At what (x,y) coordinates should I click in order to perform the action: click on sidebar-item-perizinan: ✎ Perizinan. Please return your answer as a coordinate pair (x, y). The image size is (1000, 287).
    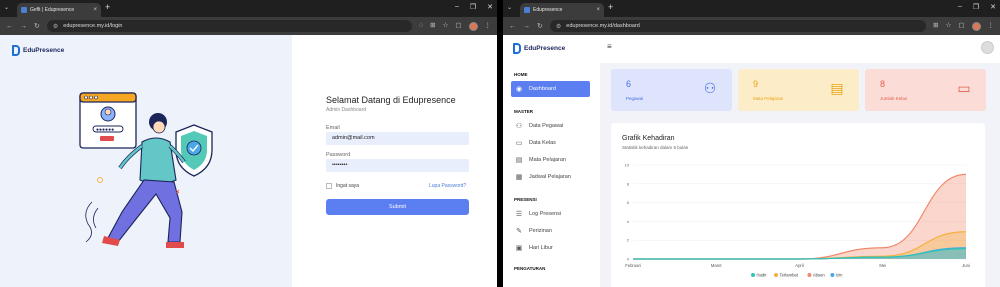
    Looking at the image, I should click on (550, 231).